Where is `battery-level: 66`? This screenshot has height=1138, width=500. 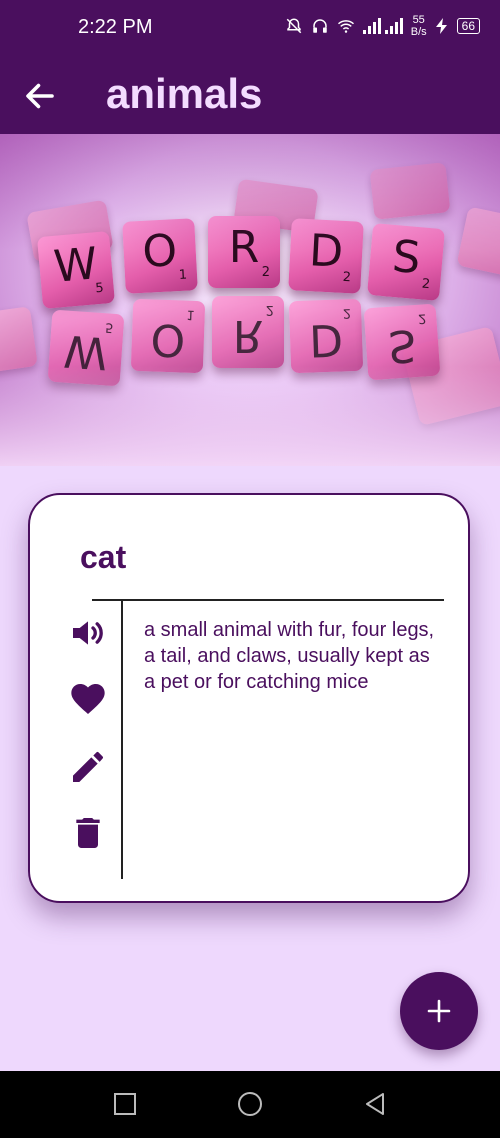
battery-level: 66 is located at coordinates (468, 26).